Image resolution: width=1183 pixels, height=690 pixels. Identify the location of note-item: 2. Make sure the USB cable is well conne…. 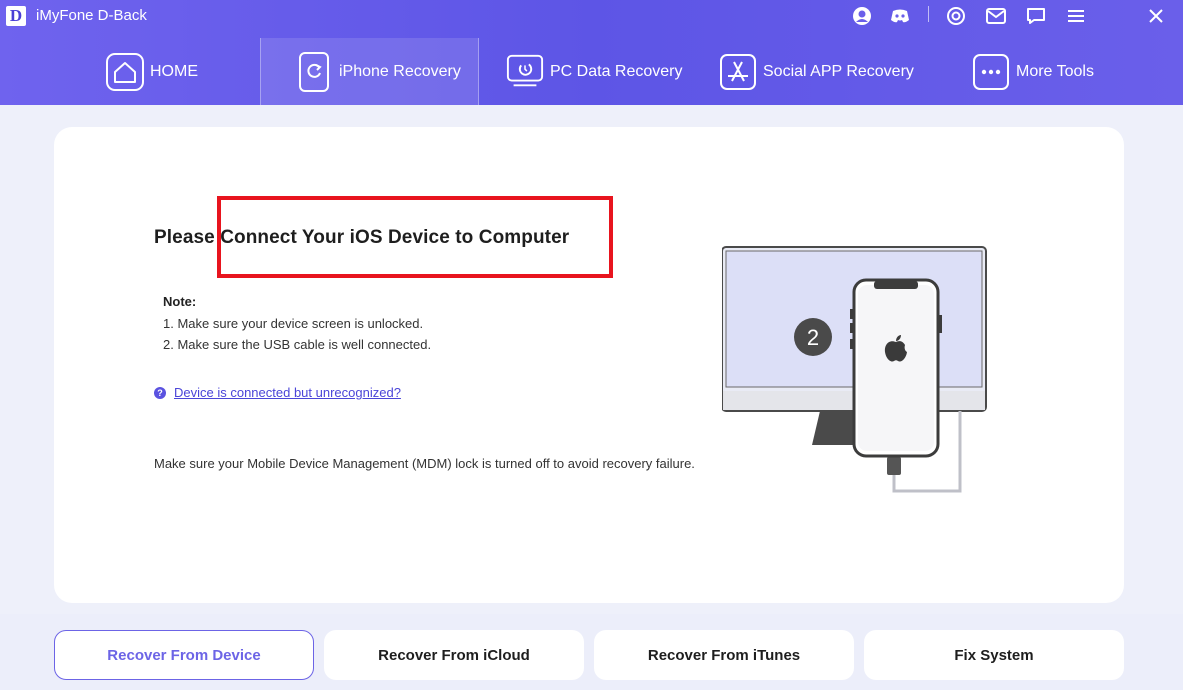
(297, 344).